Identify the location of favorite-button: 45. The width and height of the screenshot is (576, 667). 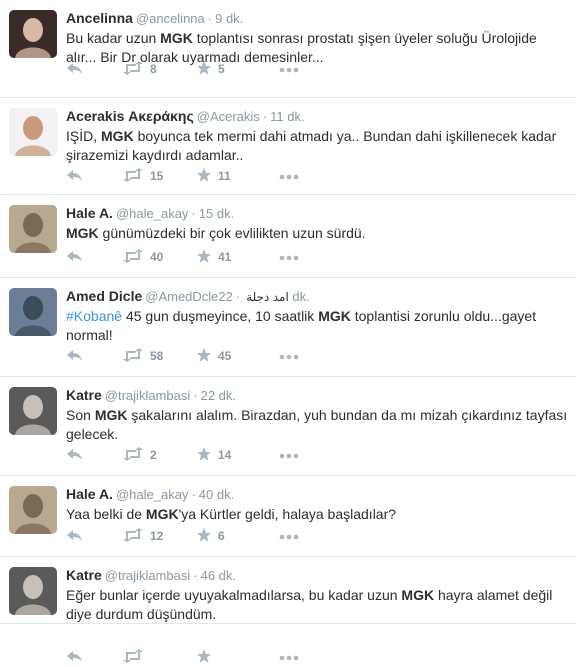
(213, 356).